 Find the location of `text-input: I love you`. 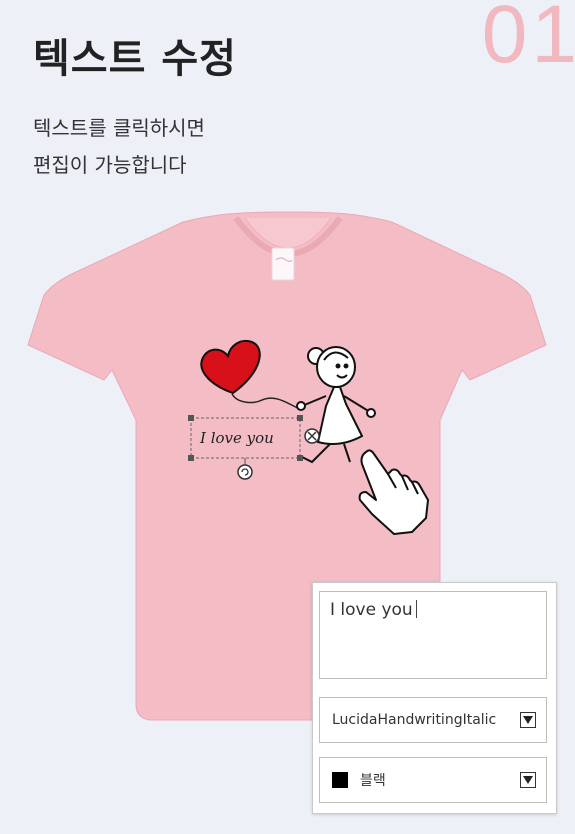

text-input: I love you is located at coordinates (433, 635).